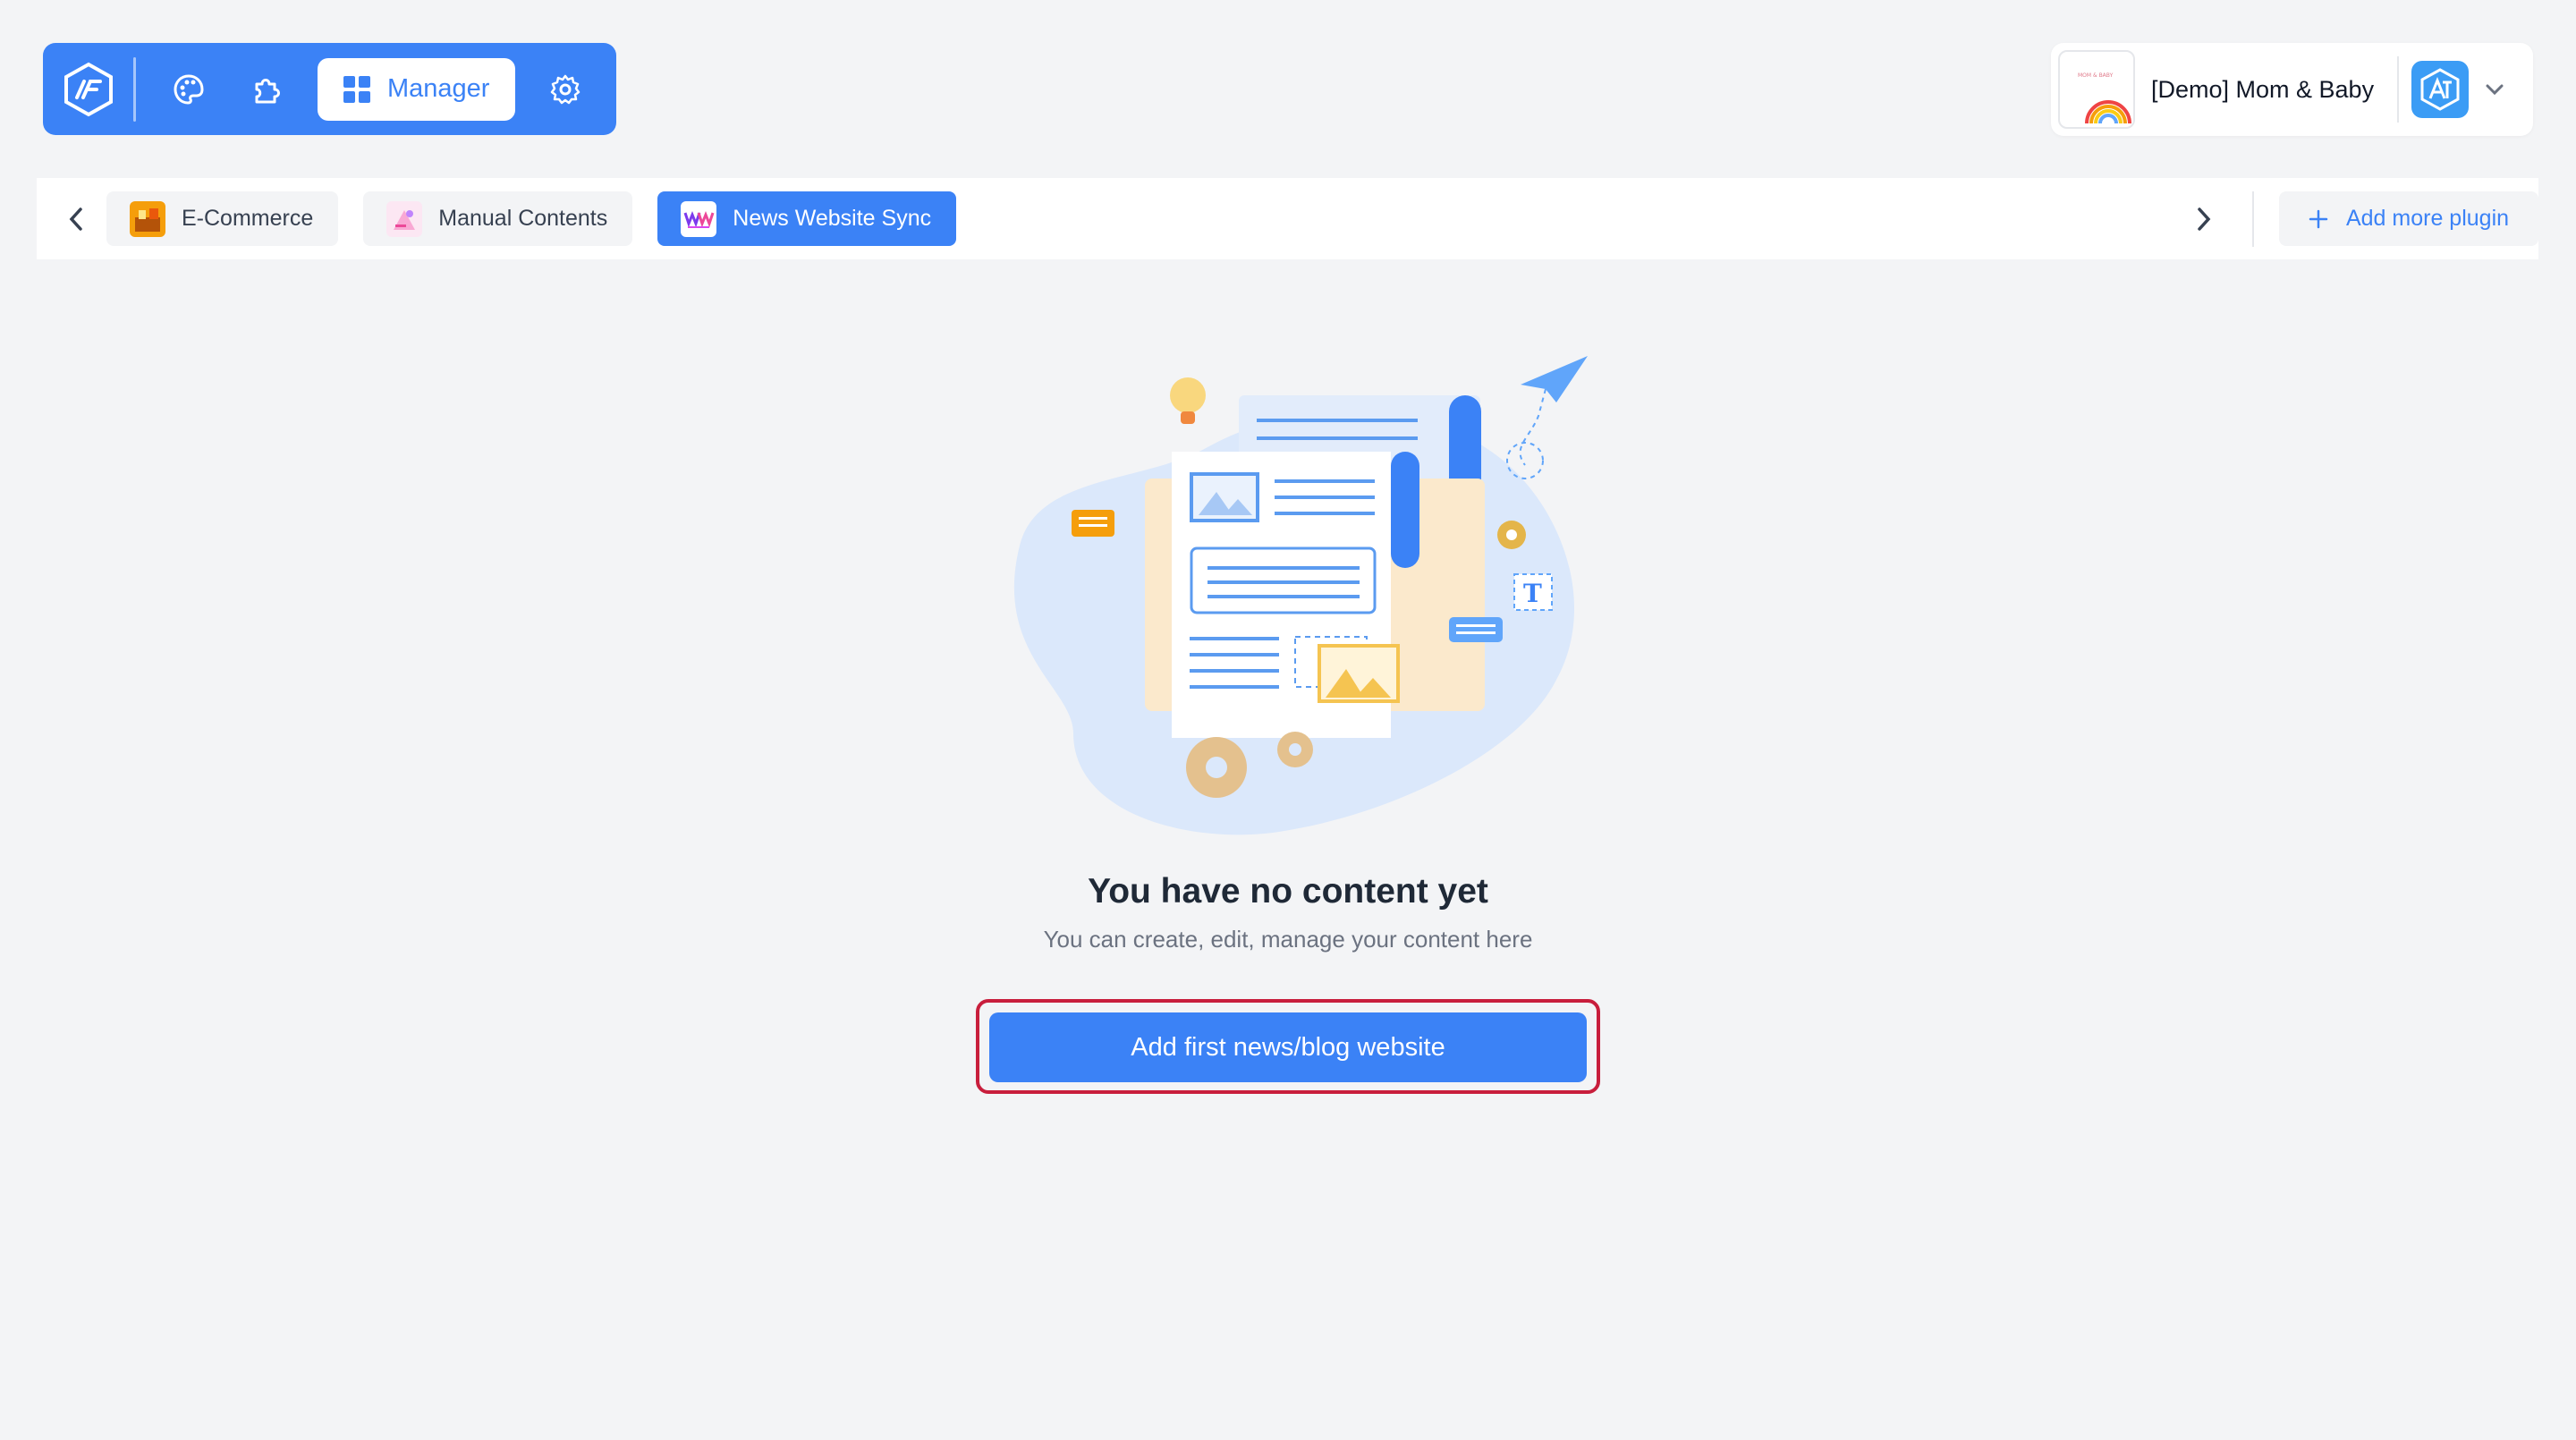  I want to click on chevron-left-icon, so click(76, 219).